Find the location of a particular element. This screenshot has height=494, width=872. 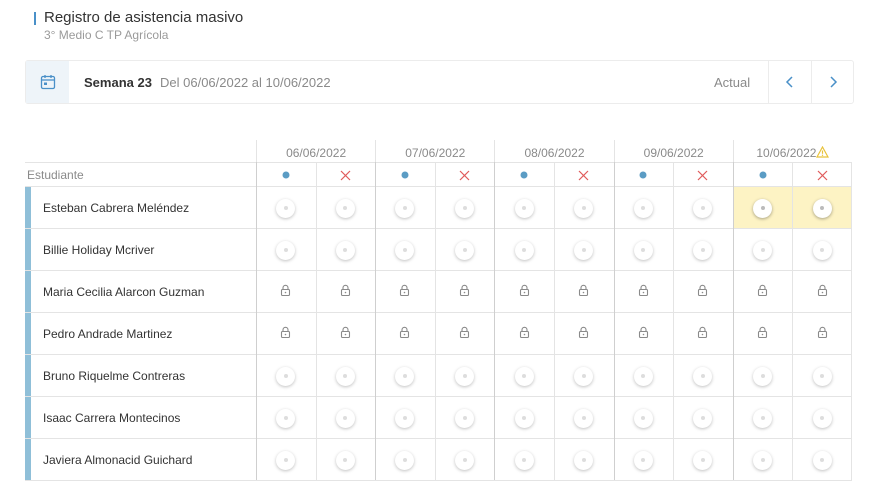

next-week-button is located at coordinates (832, 82).